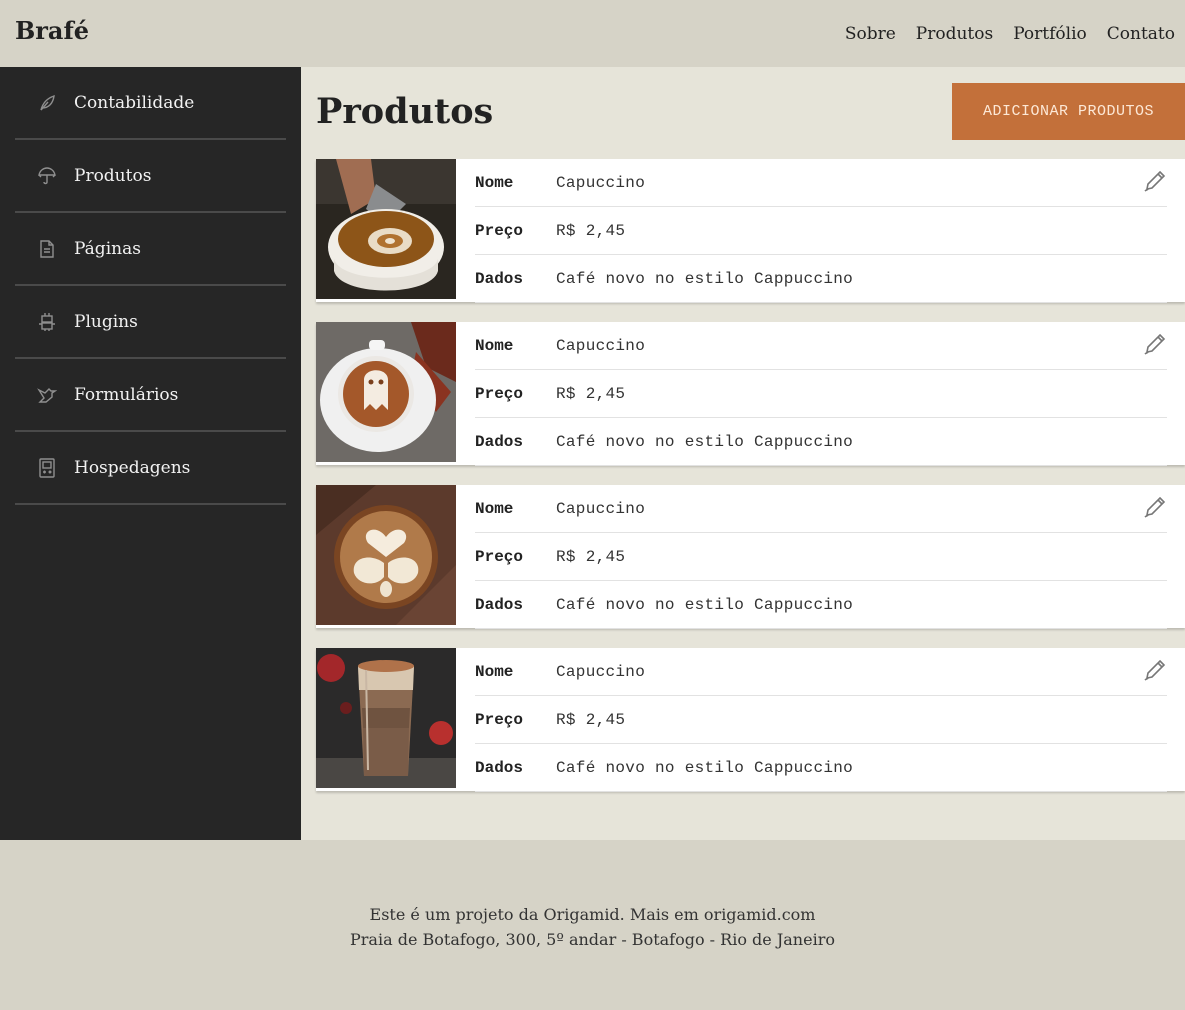  Describe the element at coordinates (1141, 34) in the screenshot. I see `nav-link-contato: Contato` at that location.